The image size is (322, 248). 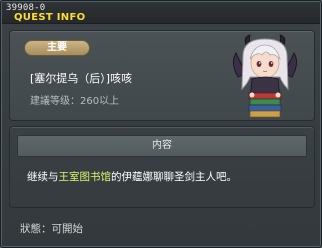 I want to click on location-link: 王室图书馆, so click(x=85, y=177).